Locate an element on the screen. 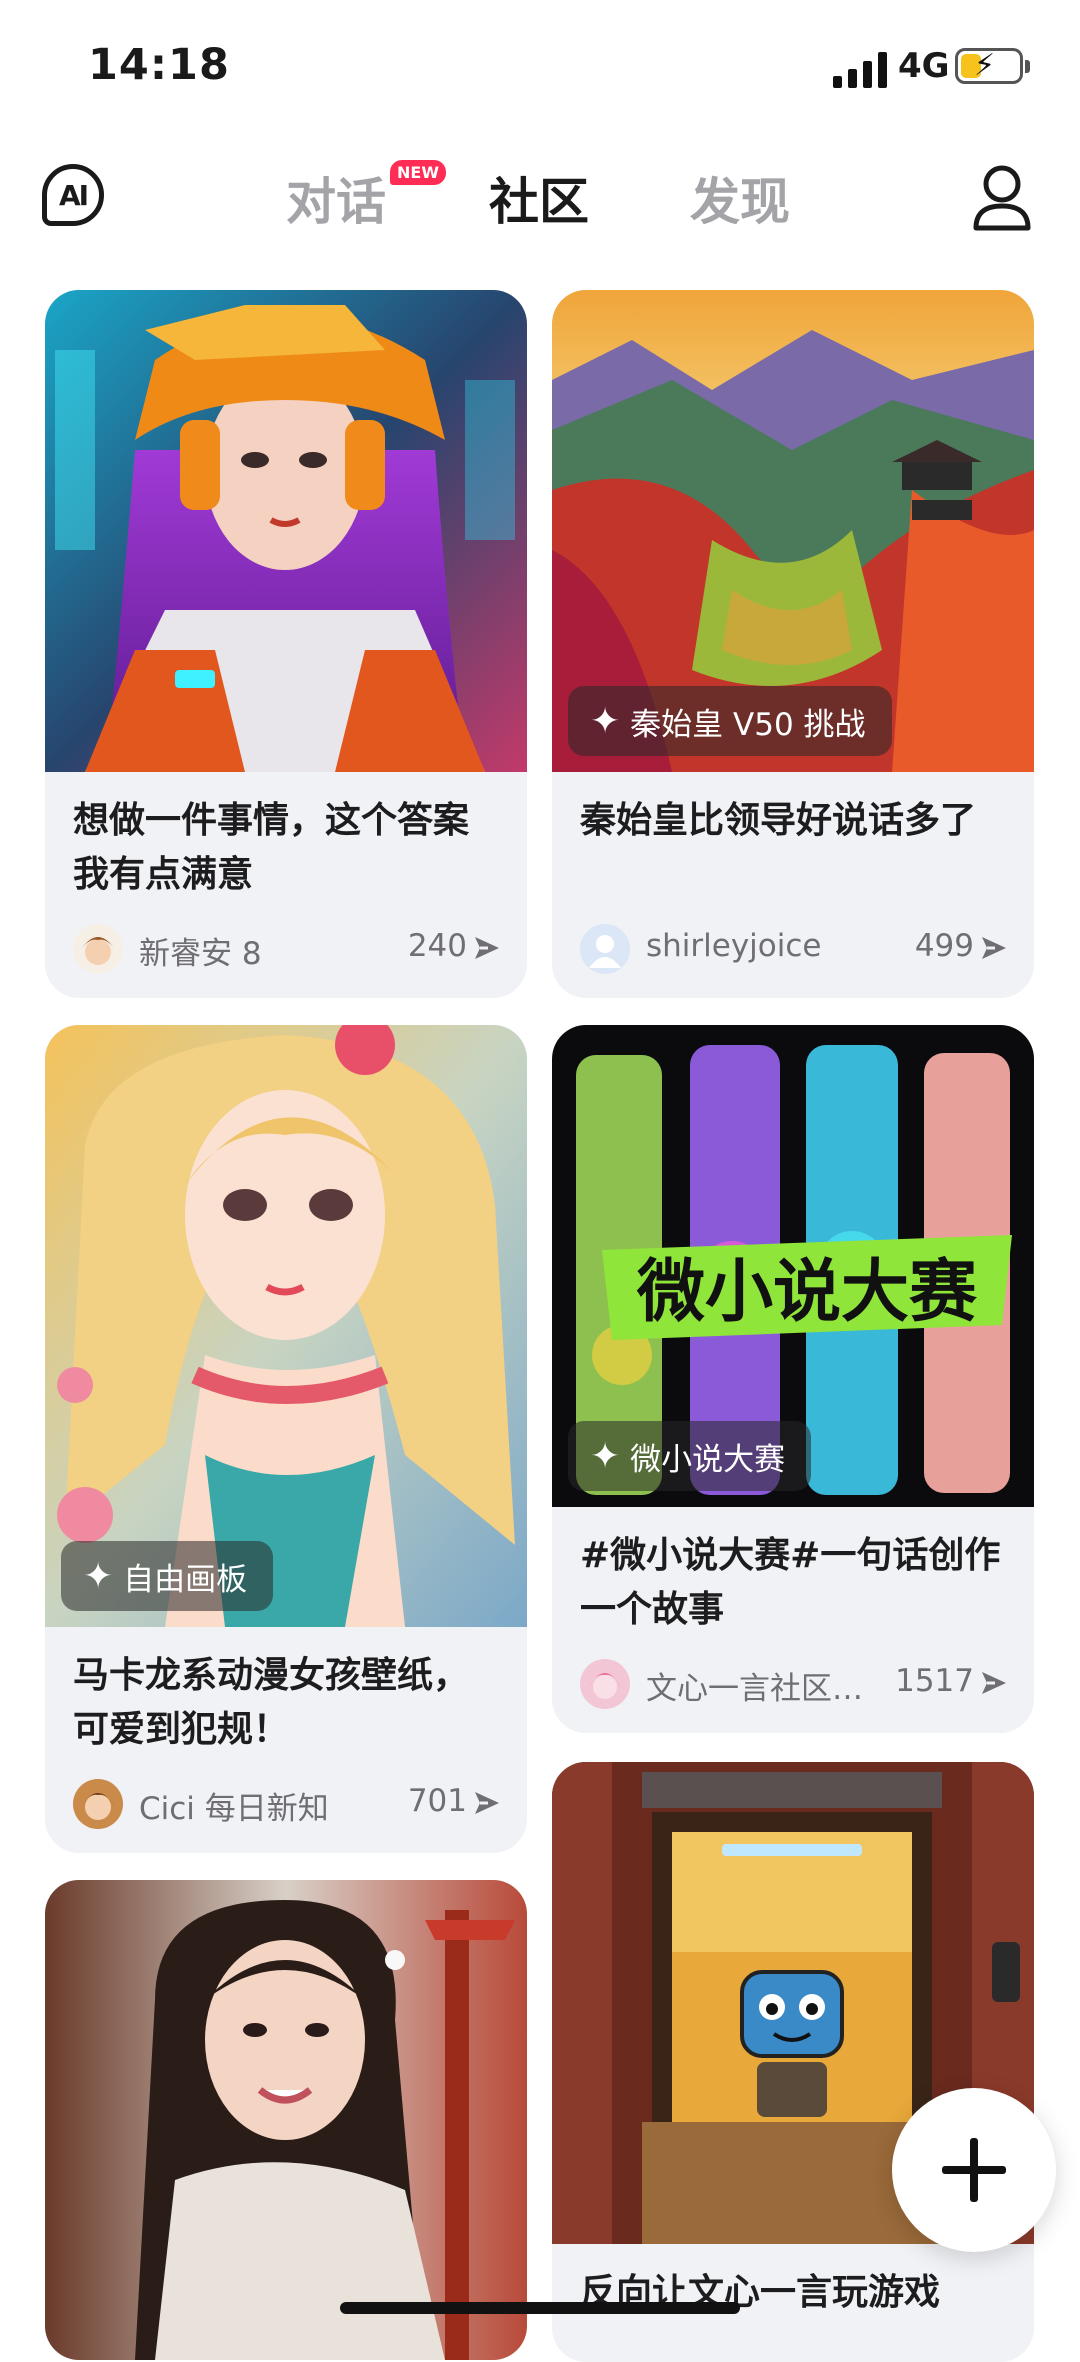 Image resolution: width=1080 pixels, height=2362 pixels. ai-logo-icon: AI is located at coordinates (73, 195).